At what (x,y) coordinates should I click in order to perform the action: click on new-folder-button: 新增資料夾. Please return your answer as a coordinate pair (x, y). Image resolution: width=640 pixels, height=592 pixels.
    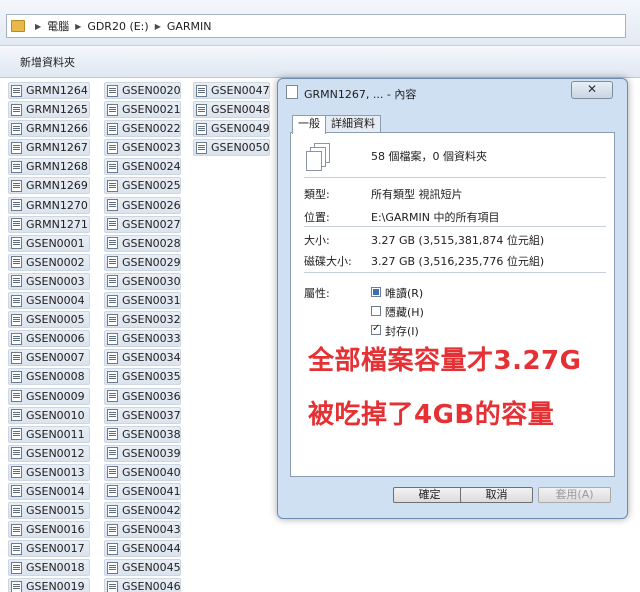
    Looking at the image, I should click on (47, 62).